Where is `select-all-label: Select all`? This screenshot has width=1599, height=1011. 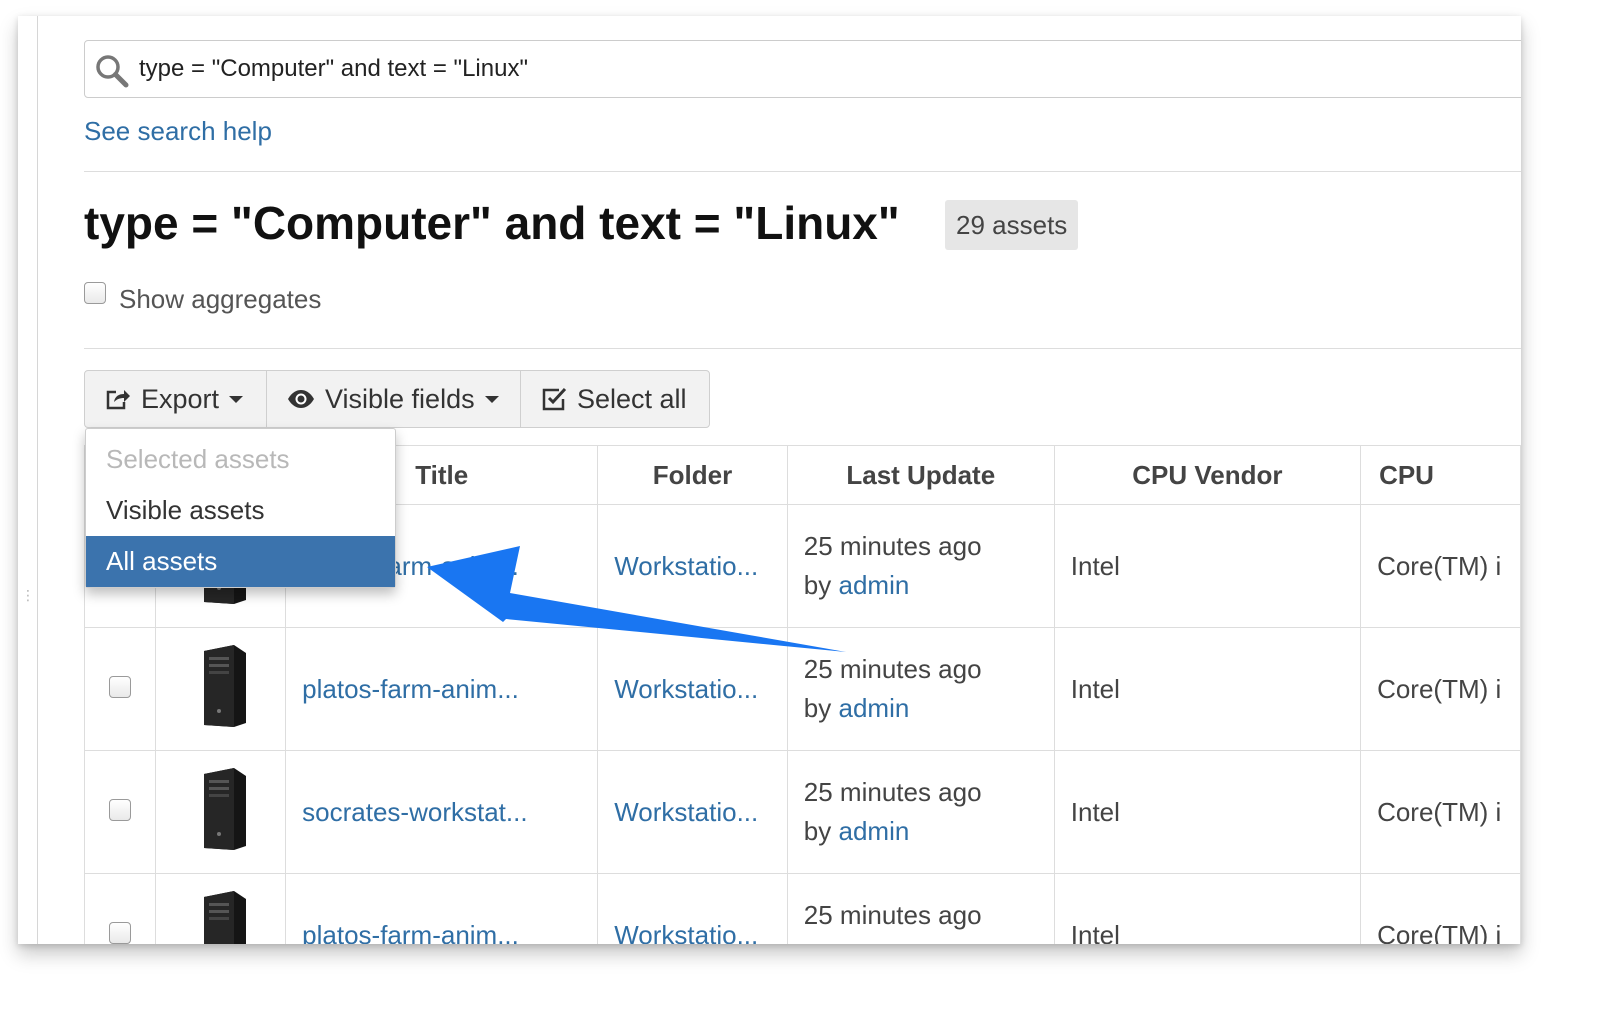 select-all-label: Select all is located at coordinates (632, 398).